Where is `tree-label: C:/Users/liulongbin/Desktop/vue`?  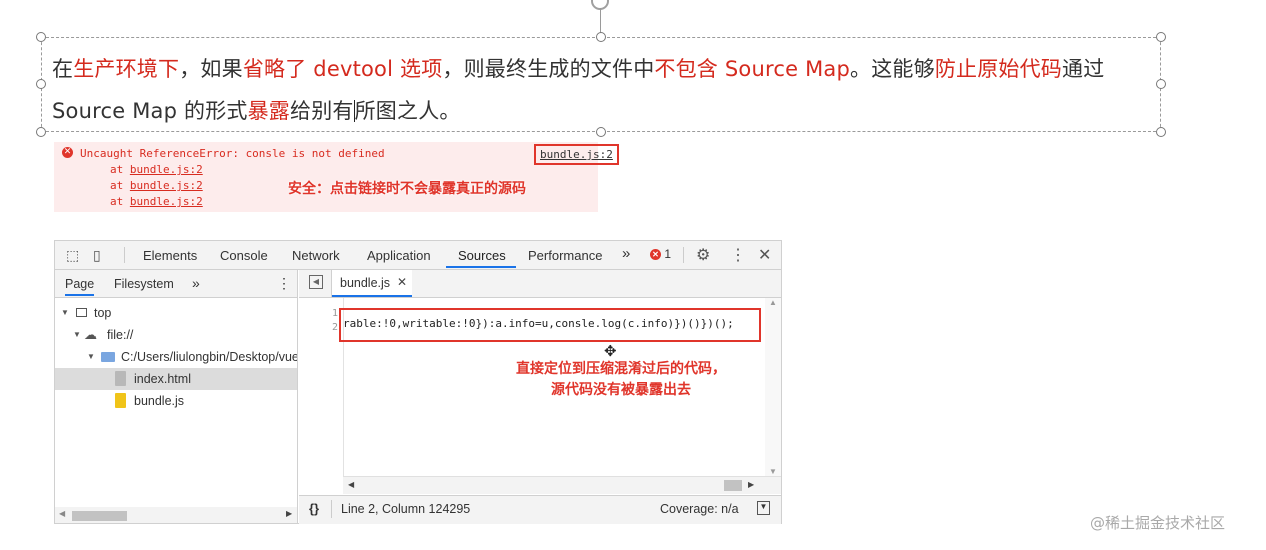 tree-label: C:/Users/liulongbin/Desktop/vue is located at coordinates (209, 357).